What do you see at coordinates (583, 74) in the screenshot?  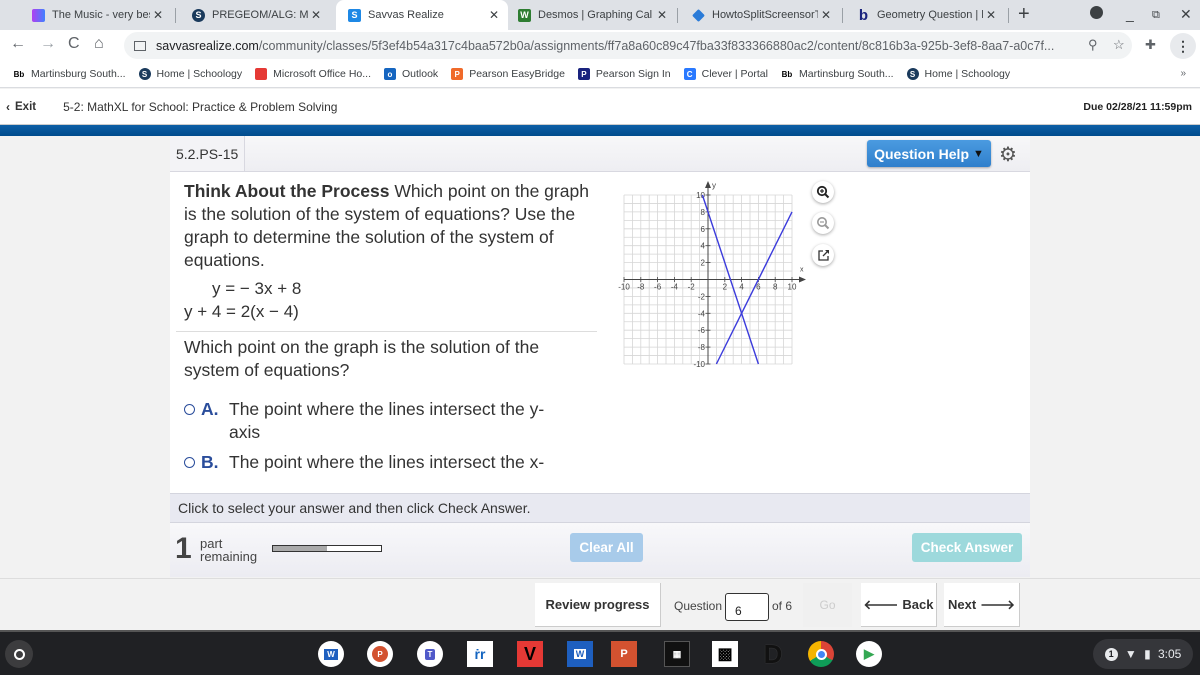 I see `pearson-icon: P` at bounding box center [583, 74].